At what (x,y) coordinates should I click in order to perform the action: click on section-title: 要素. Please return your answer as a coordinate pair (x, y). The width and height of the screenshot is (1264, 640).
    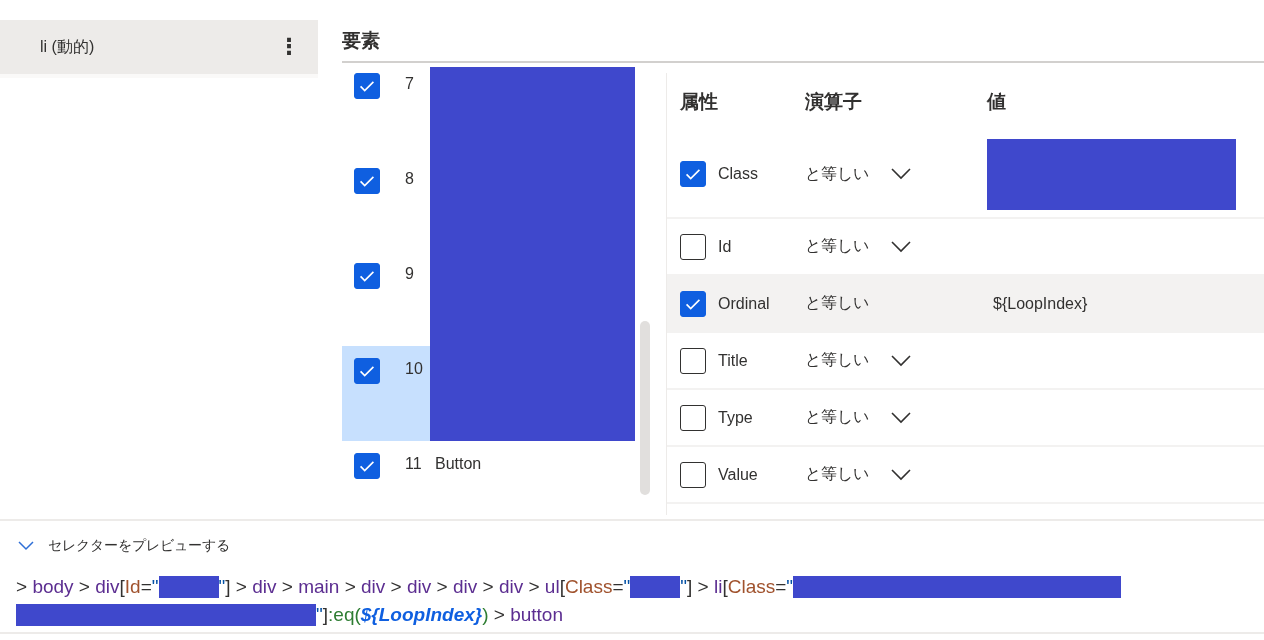
    Looking at the image, I should click on (803, 31).